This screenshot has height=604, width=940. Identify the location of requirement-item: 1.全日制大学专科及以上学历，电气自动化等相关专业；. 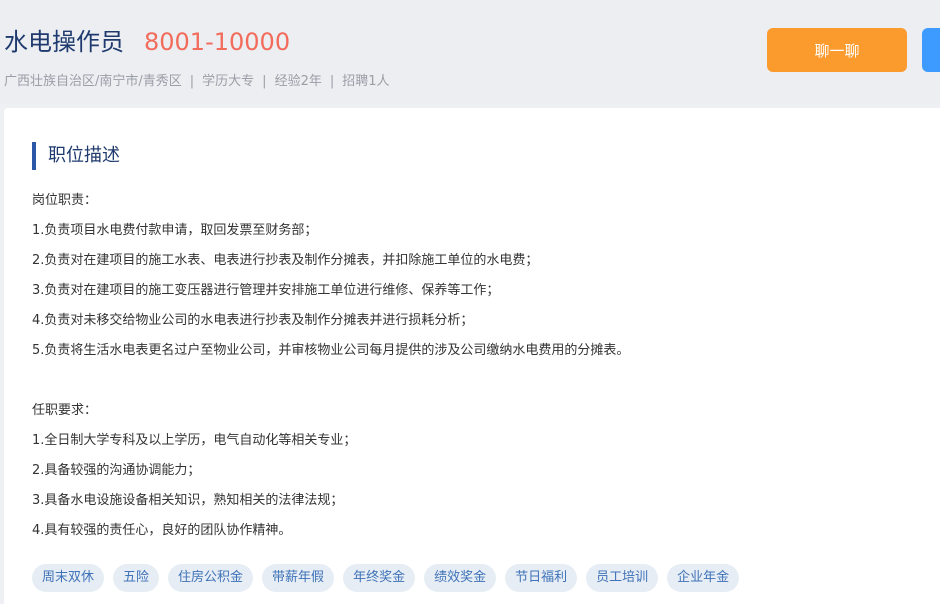
(194, 440).